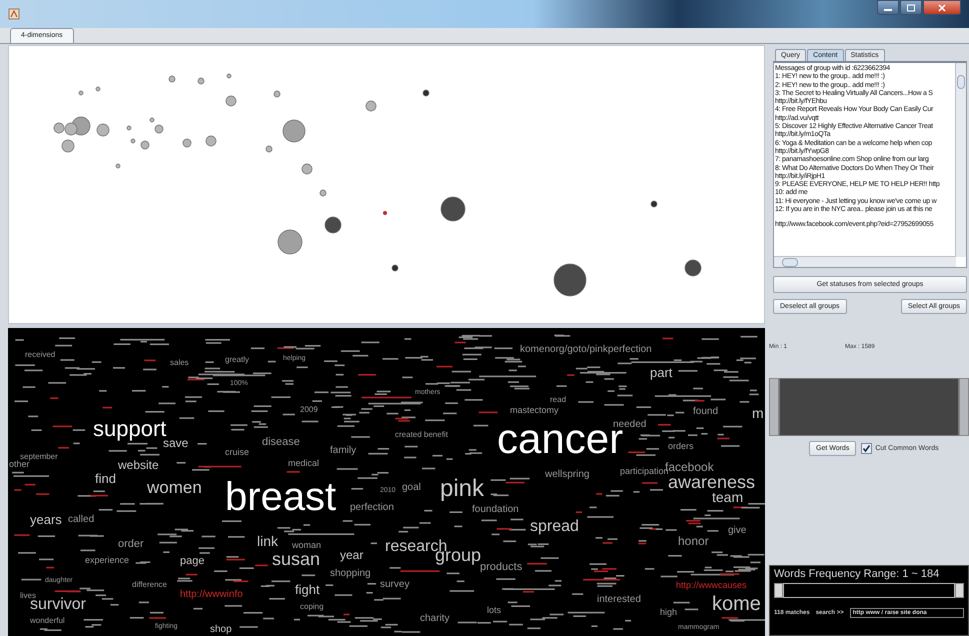  I want to click on cloud-word: women, so click(174, 487).